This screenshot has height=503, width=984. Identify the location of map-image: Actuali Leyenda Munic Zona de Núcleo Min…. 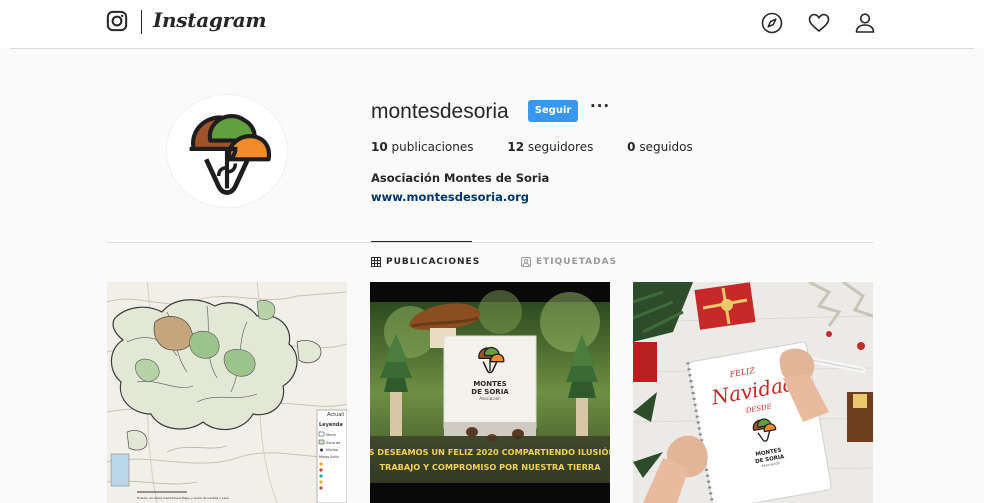
(227, 392).